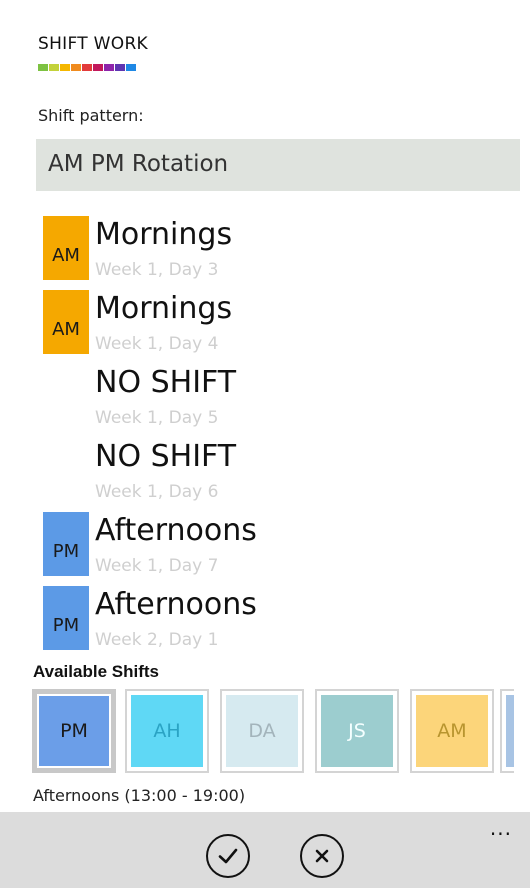  I want to click on accept-button, so click(228, 856).